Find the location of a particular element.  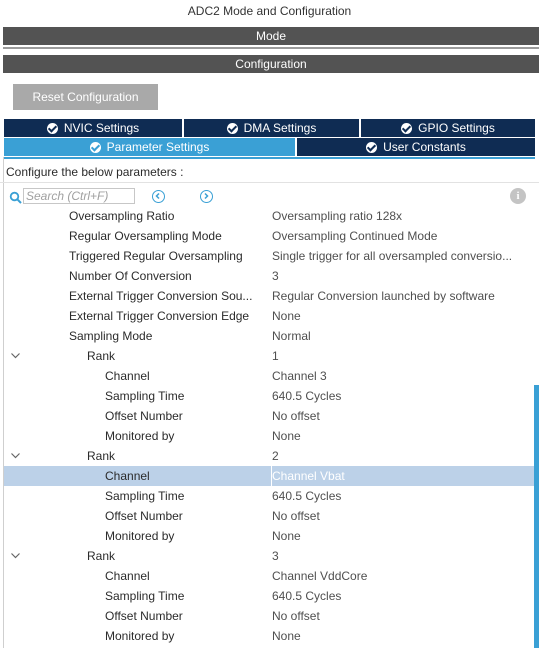

rank-group-row: Rank 3 is located at coordinates (269, 556).